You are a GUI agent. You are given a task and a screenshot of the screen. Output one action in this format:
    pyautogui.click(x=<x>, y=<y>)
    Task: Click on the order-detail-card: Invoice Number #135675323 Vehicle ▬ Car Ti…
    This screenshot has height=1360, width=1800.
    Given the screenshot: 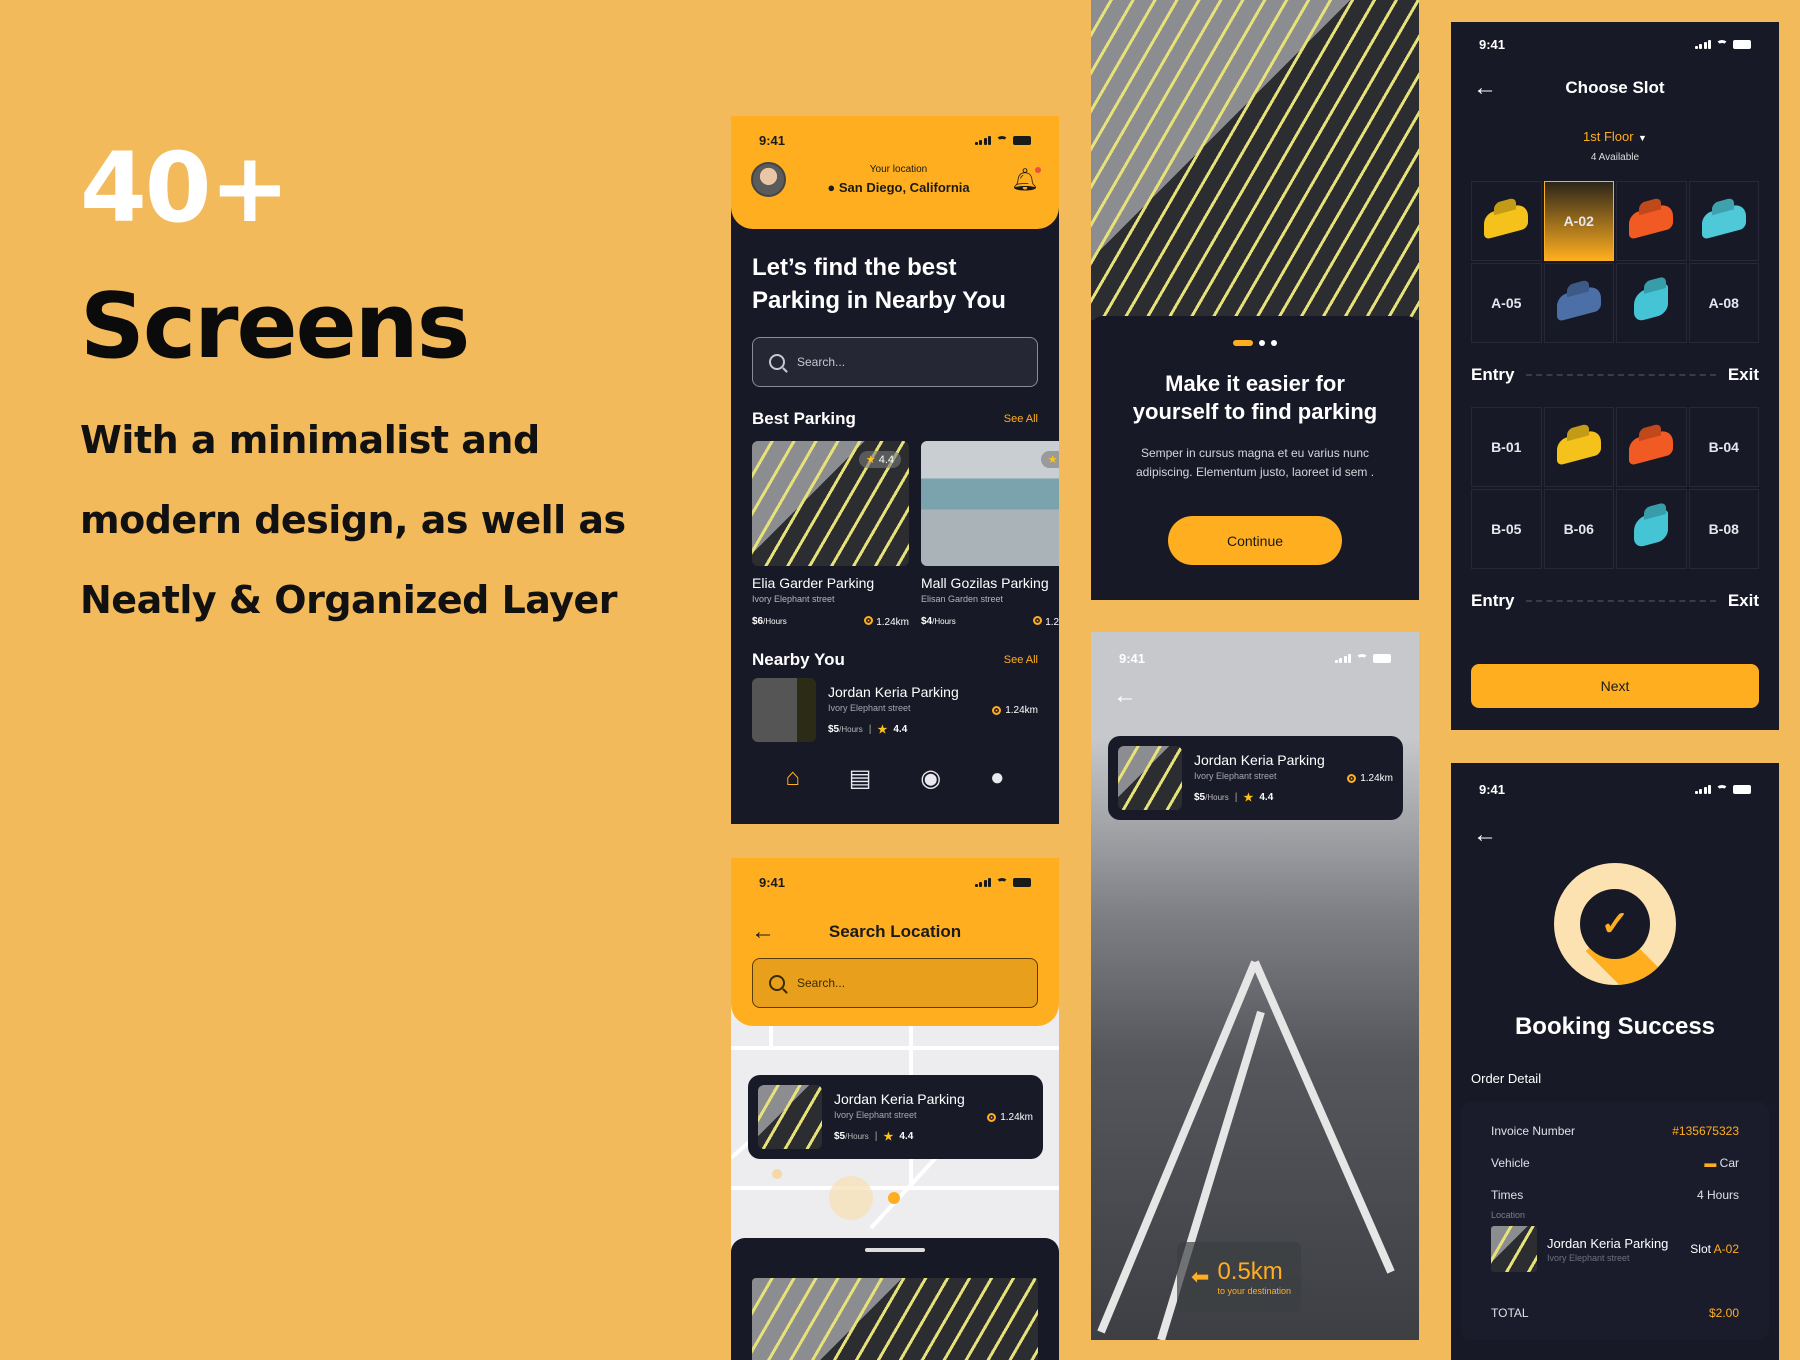 What is the action you would take?
    pyautogui.click(x=1615, y=1221)
    